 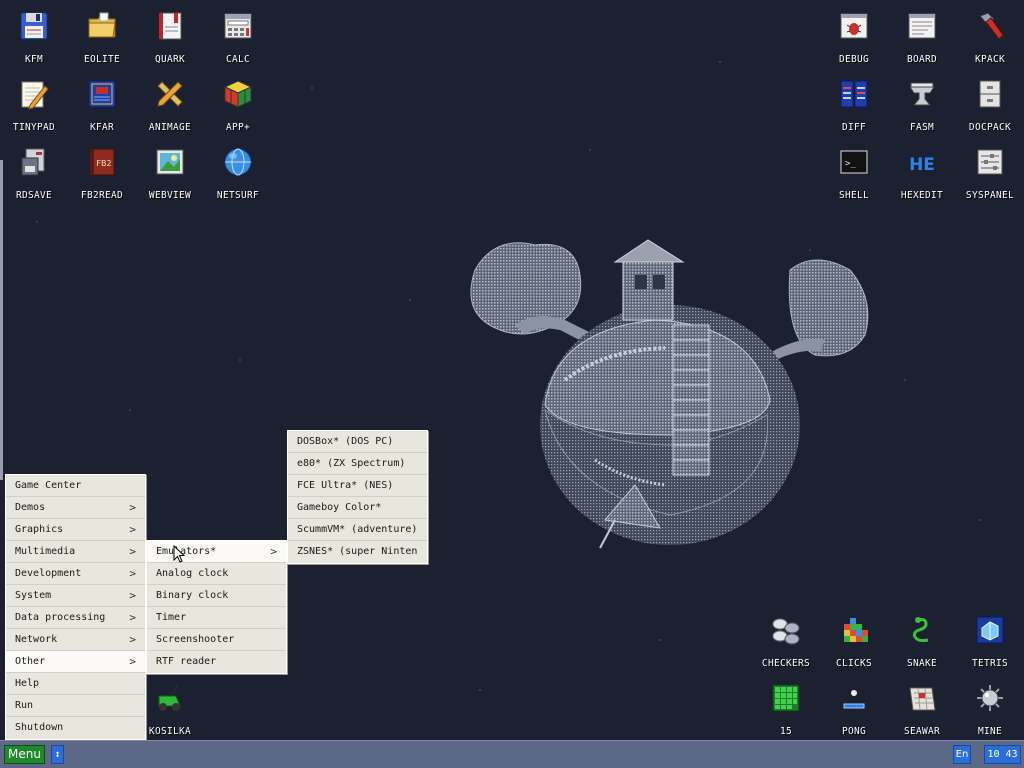 I want to click on blocks-icon, so click(x=854, y=630).